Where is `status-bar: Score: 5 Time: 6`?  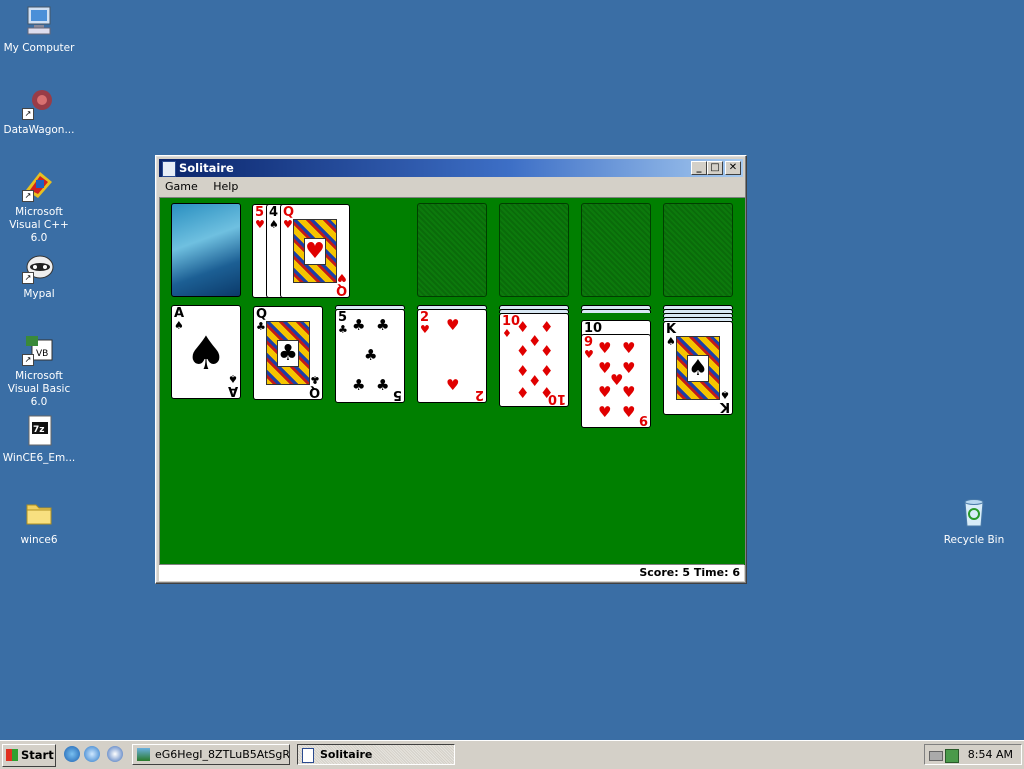 status-bar: Score: 5 Time: 6 is located at coordinates (451, 572).